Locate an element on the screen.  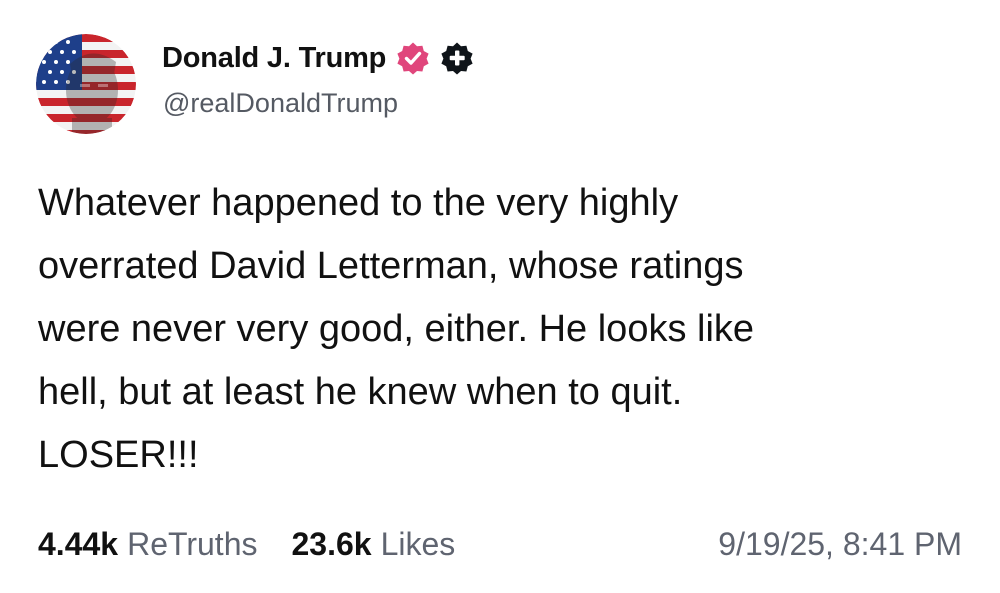
display-name: Donald J. Trump is located at coordinates (274, 58).